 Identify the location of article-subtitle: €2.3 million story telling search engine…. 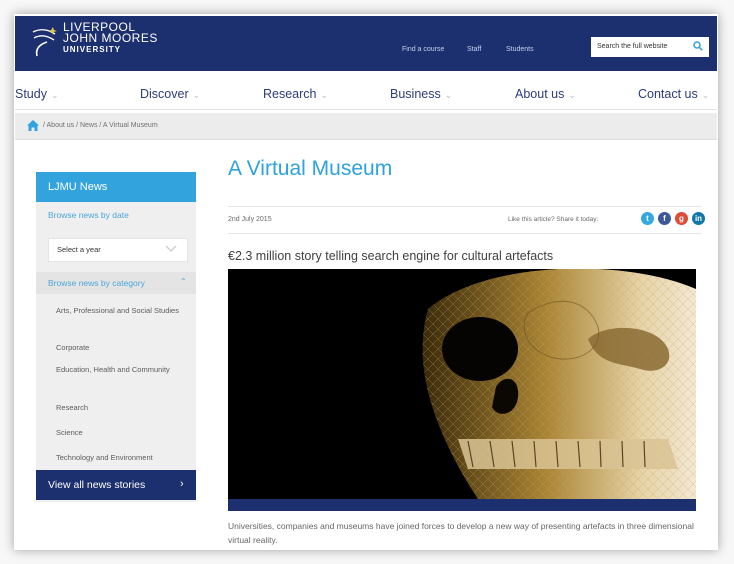
(391, 256).